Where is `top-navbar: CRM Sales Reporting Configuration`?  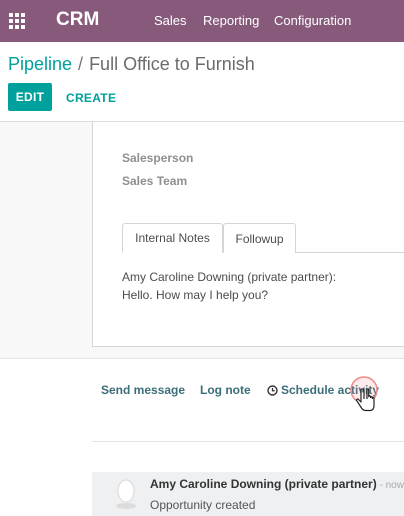 top-navbar: CRM Sales Reporting Configuration is located at coordinates (202, 21).